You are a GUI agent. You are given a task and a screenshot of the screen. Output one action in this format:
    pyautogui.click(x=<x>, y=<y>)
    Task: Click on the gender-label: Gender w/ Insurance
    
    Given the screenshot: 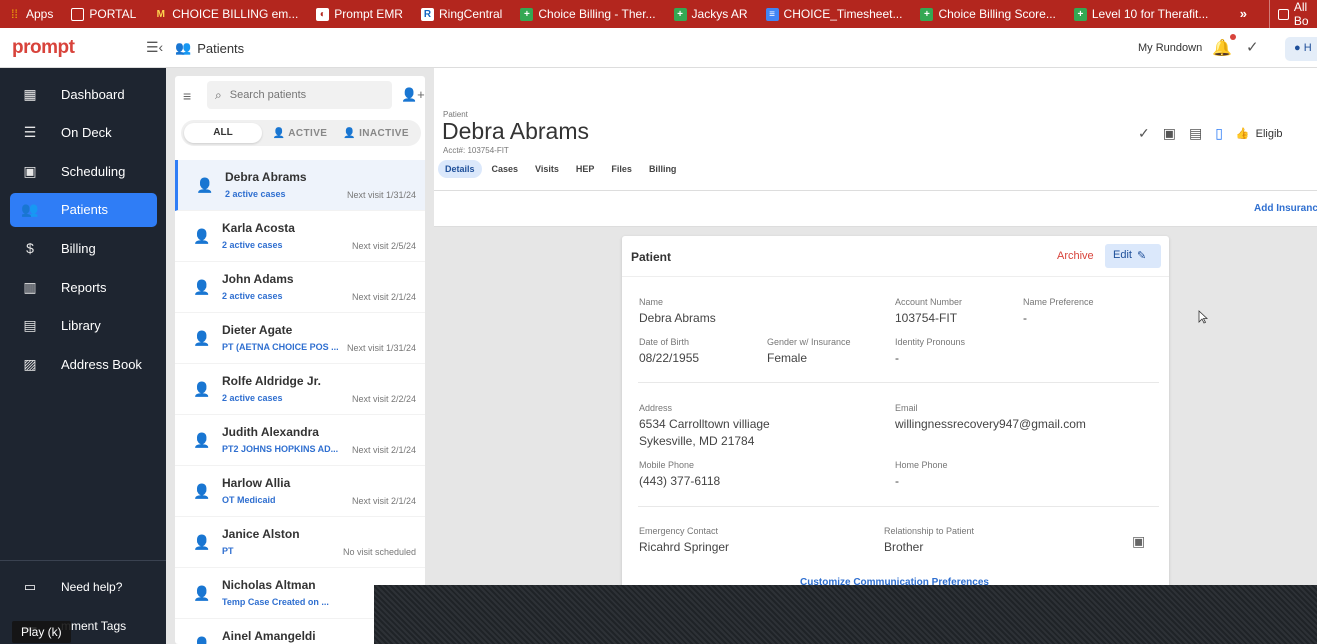 What is the action you would take?
    pyautogui.click(x=809, y=342)
    